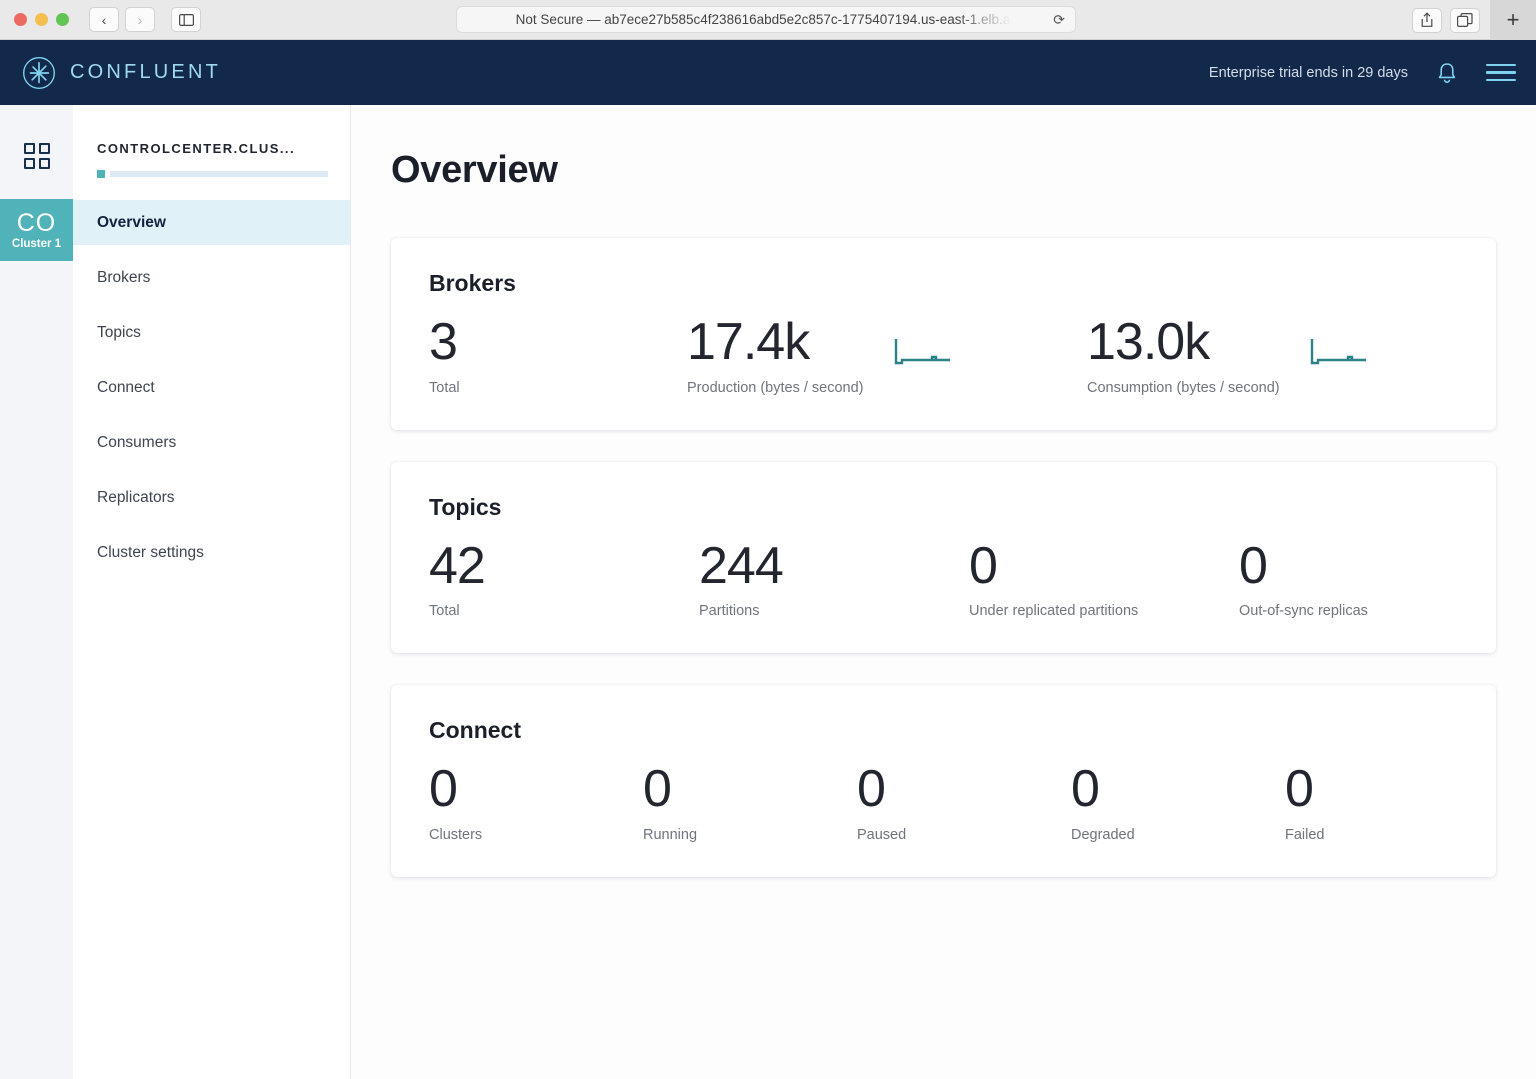 This screenshot has height=1079, width=1536. Describe the element at coordinates (211, 222) in the screenshot. I see `sidebar-item-overview: Overview` at that location.